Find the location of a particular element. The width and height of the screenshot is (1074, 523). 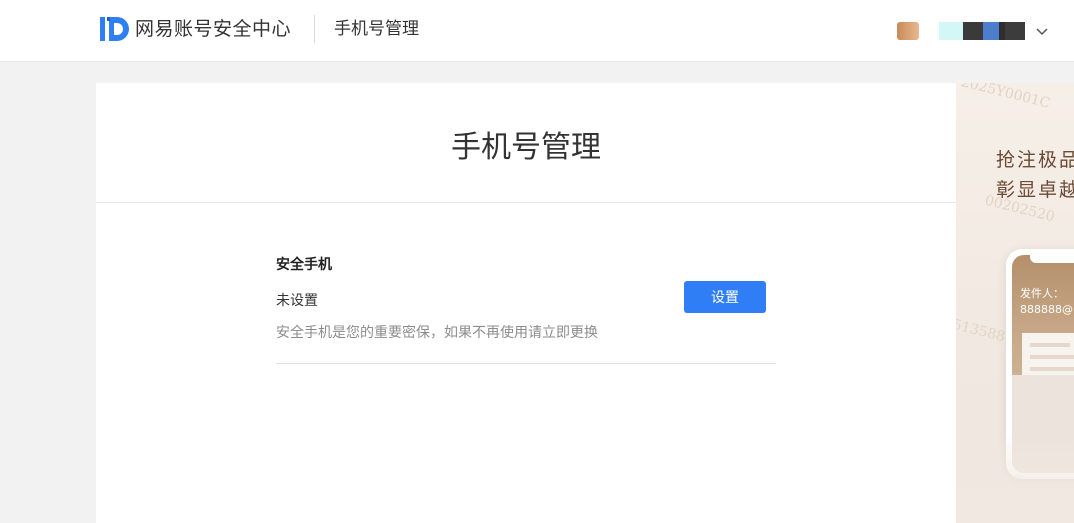

set-phone-button: 设置 is located at coordinates (725, 297).